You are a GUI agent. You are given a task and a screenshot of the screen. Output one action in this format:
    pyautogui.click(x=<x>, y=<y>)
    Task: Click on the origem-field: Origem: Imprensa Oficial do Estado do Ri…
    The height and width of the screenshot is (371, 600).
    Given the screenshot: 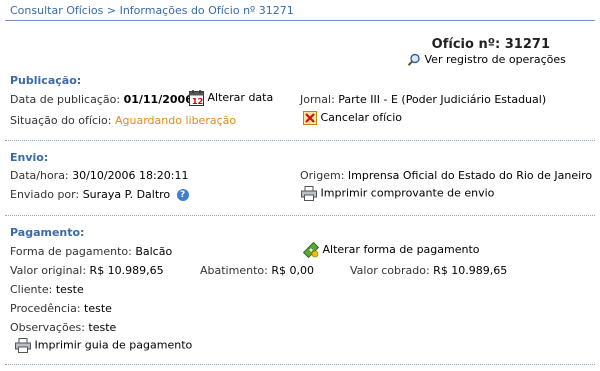 What is the action you would take?
    pyautogui.click(x=446, y=175)
    